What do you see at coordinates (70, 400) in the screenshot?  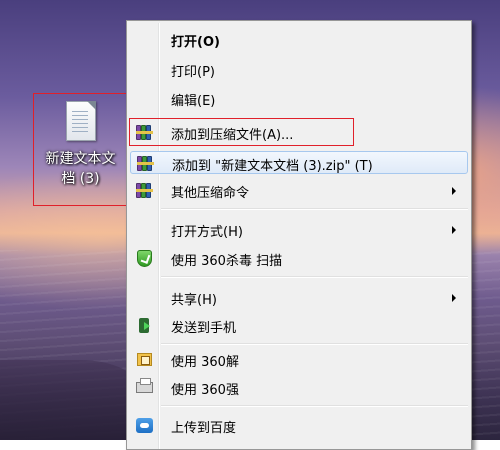 I see `wallpaper-shore` at bounding box center [70, 400].